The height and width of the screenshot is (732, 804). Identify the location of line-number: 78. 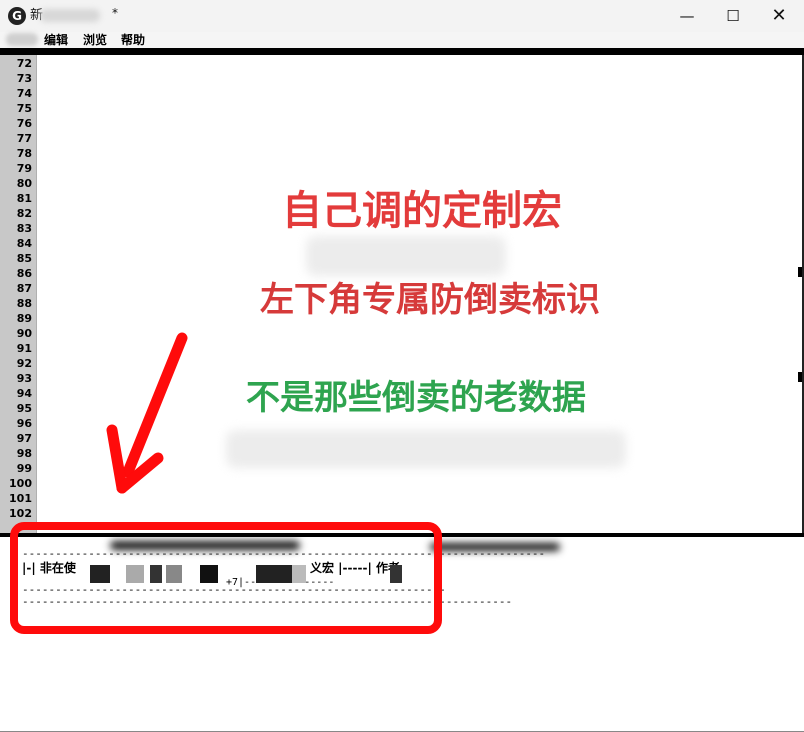
(24, 153).